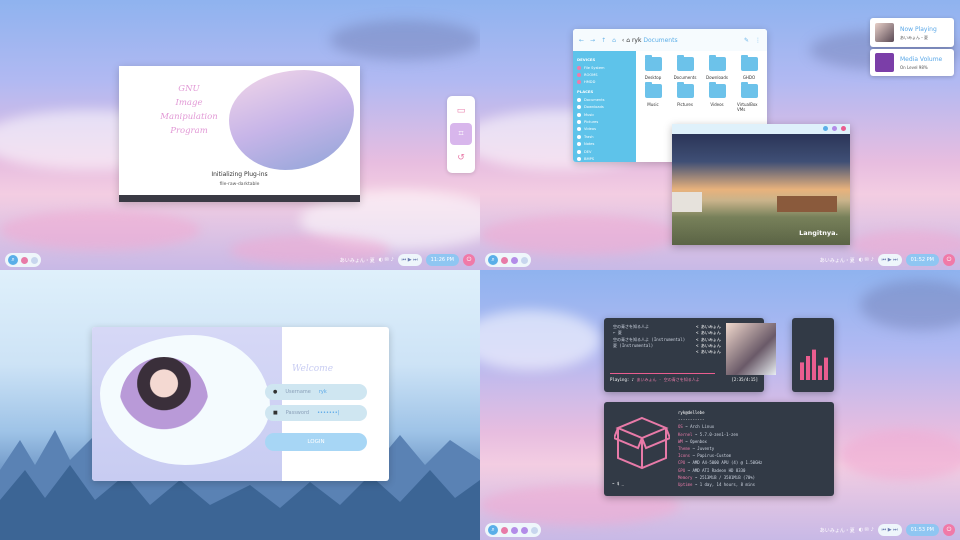  What do you see at coordinates (604, 99) in the screenshot?
I see `sidebar-item: Documents` at bounding box center [604, 99].